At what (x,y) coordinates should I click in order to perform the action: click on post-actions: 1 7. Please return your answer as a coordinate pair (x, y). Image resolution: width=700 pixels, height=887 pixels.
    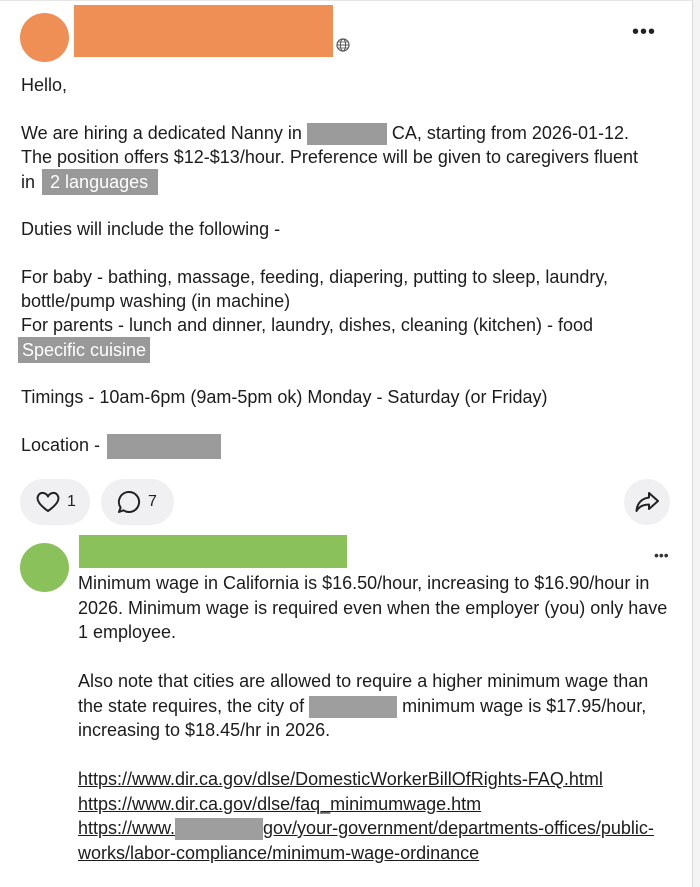
    Looking at the image, I should click on (347, 503).